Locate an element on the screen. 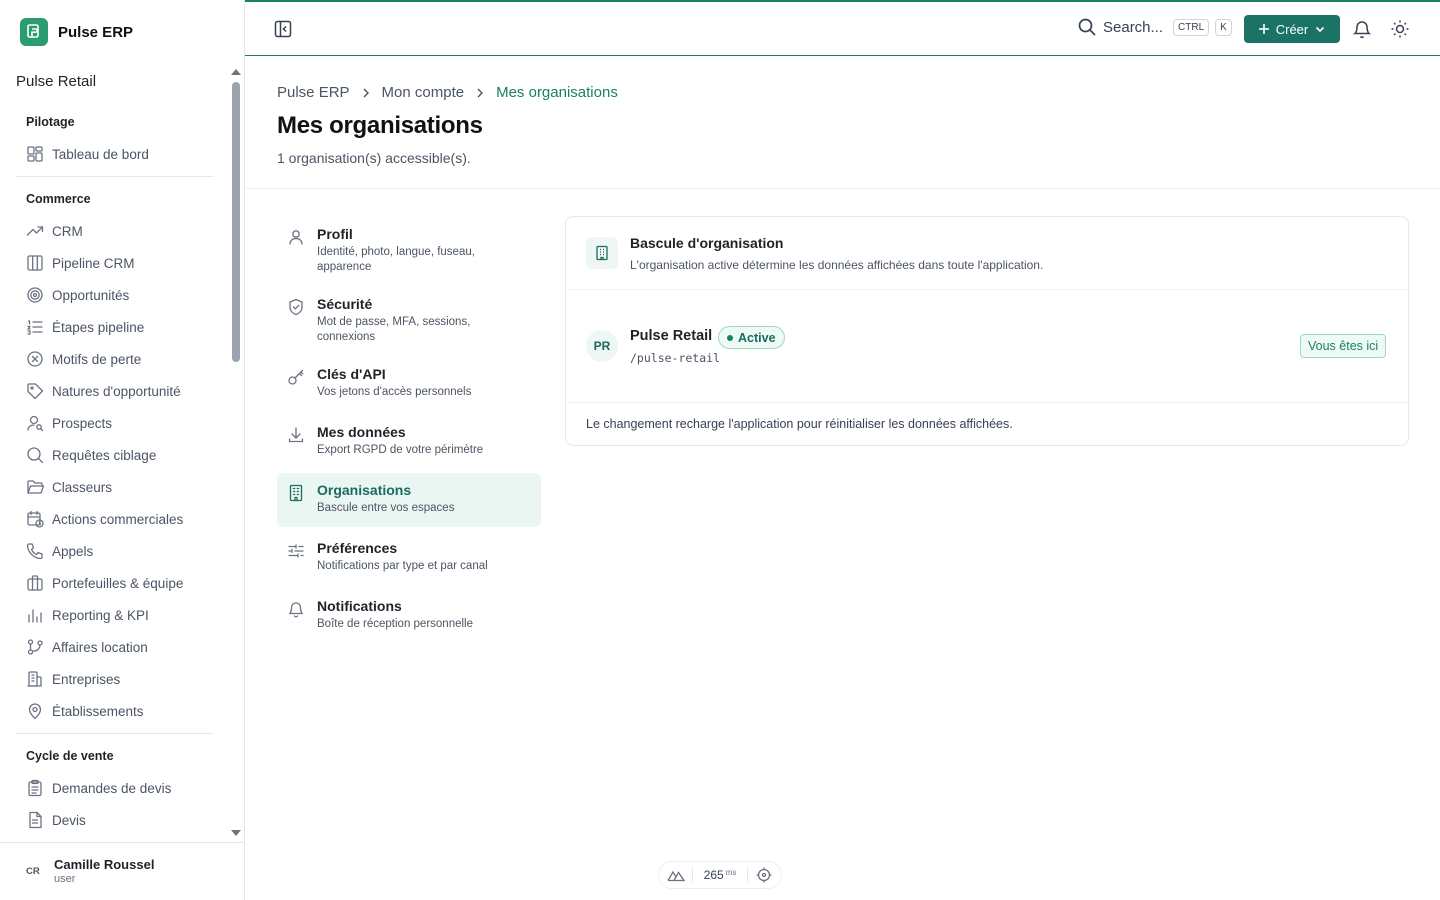 The height and width of the screenshot is (900, 1440). sidebar-item-classeurs: Classeurs is located at coordinates (115, 487).